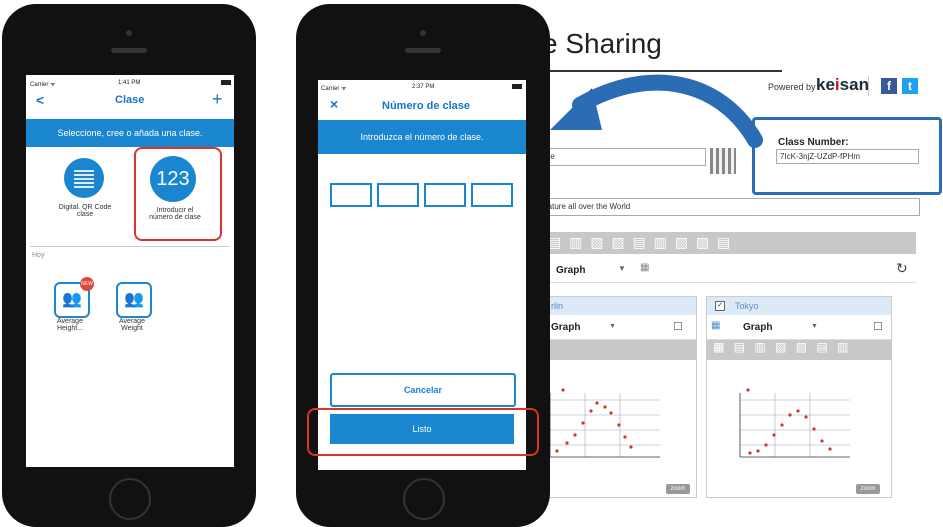  What do you see at coordinates (175, 214) in the screenshot?
I see `number-option-label: Introducir el número de clase` at bounding box center [175, 214].